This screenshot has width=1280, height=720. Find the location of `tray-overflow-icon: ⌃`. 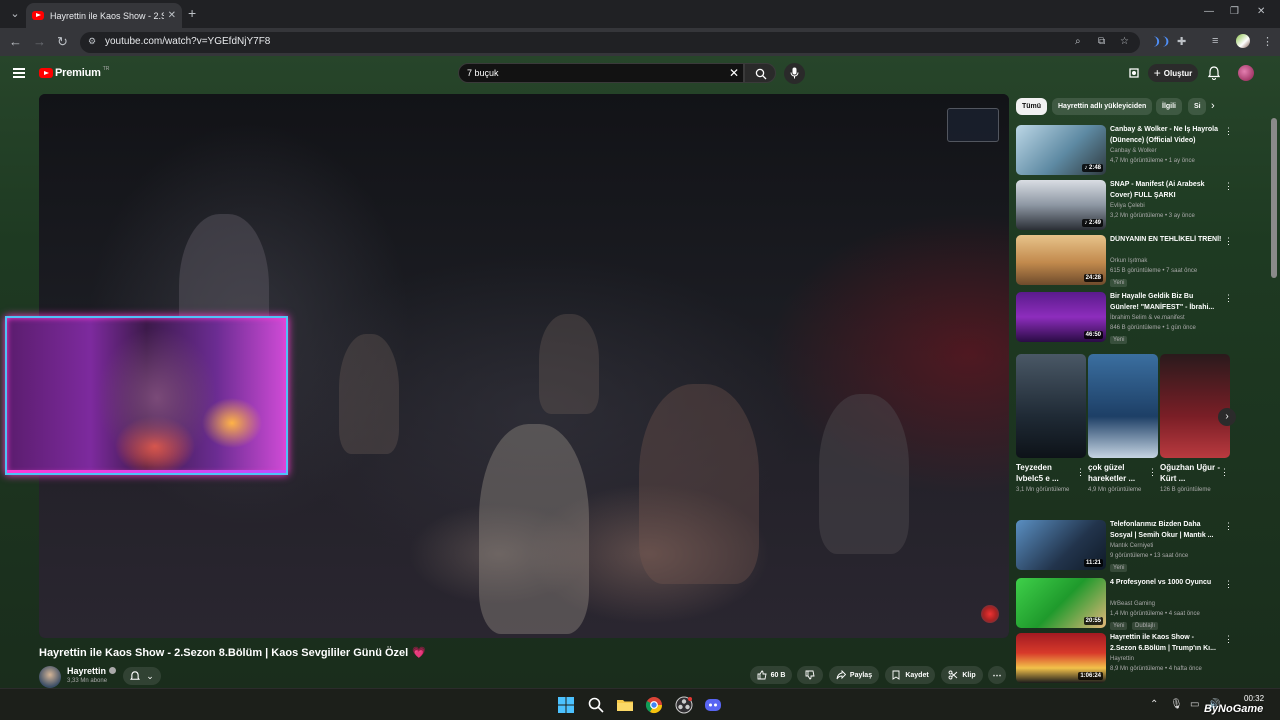

tray-overflow-icon: ⌃ is located at coordinates (1154, 704).